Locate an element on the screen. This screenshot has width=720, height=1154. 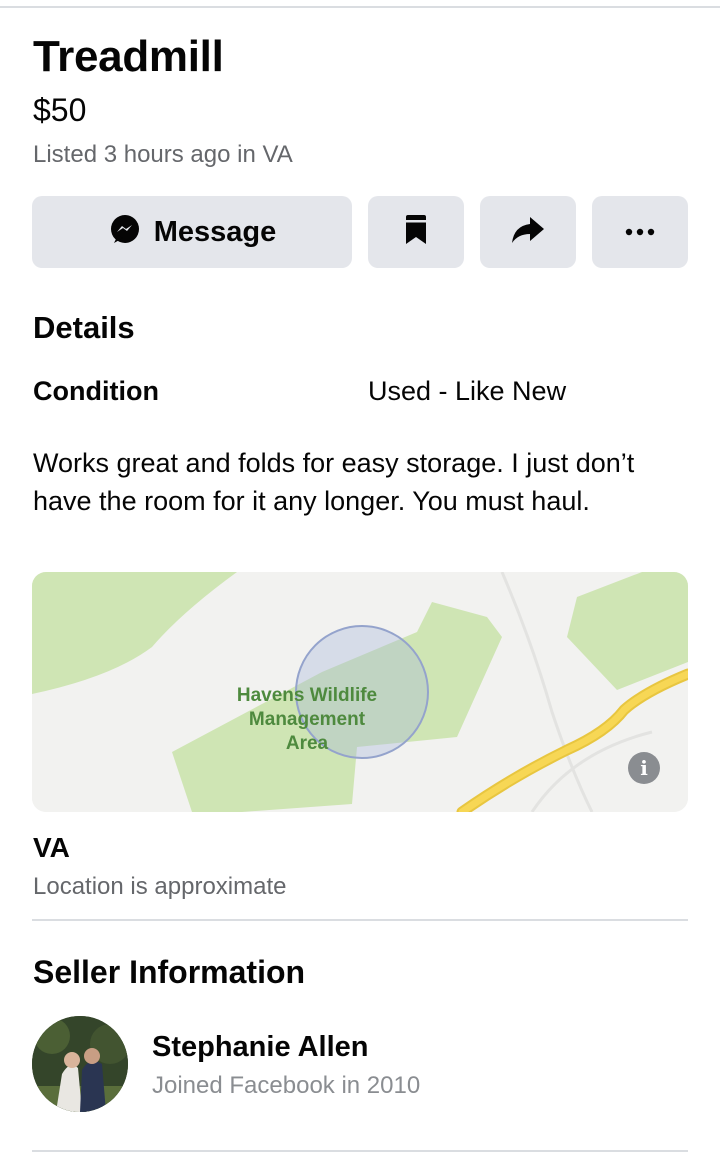
map-label-line: Area is located at coordinates (307, 743).